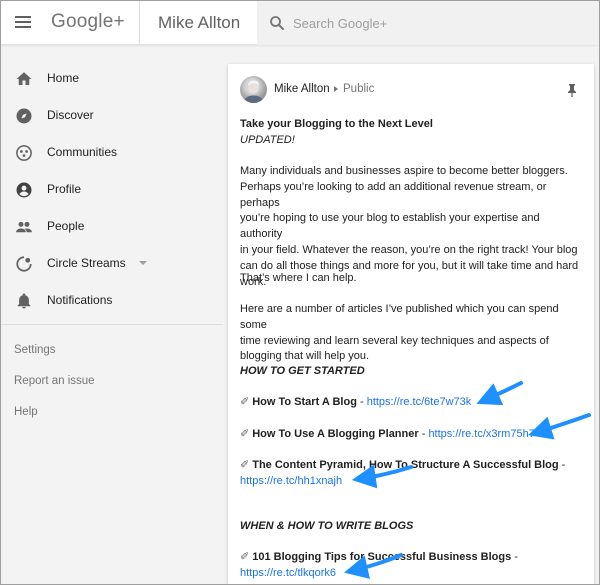 The width and height of the screenshot is (600, 585). I want to click on sidebar-item-label: People, so click(66, 226).